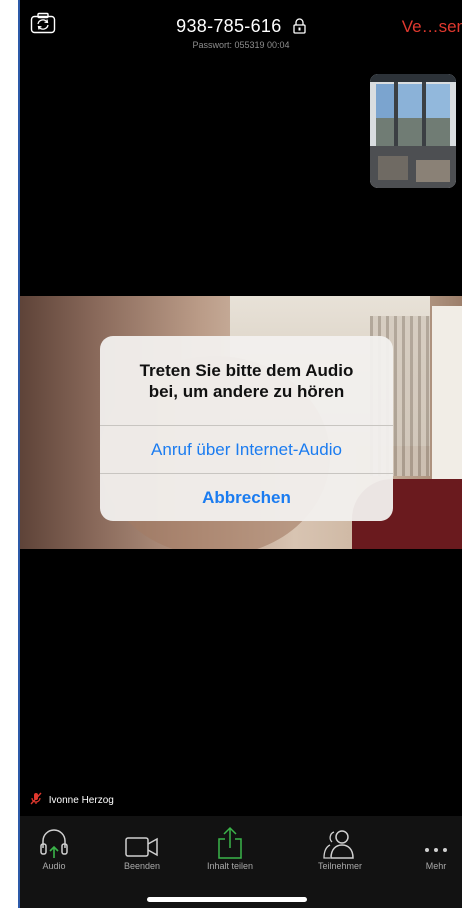 This screenshot has width=462, height=908. I want to click on lock-icon, so click(299, 28).